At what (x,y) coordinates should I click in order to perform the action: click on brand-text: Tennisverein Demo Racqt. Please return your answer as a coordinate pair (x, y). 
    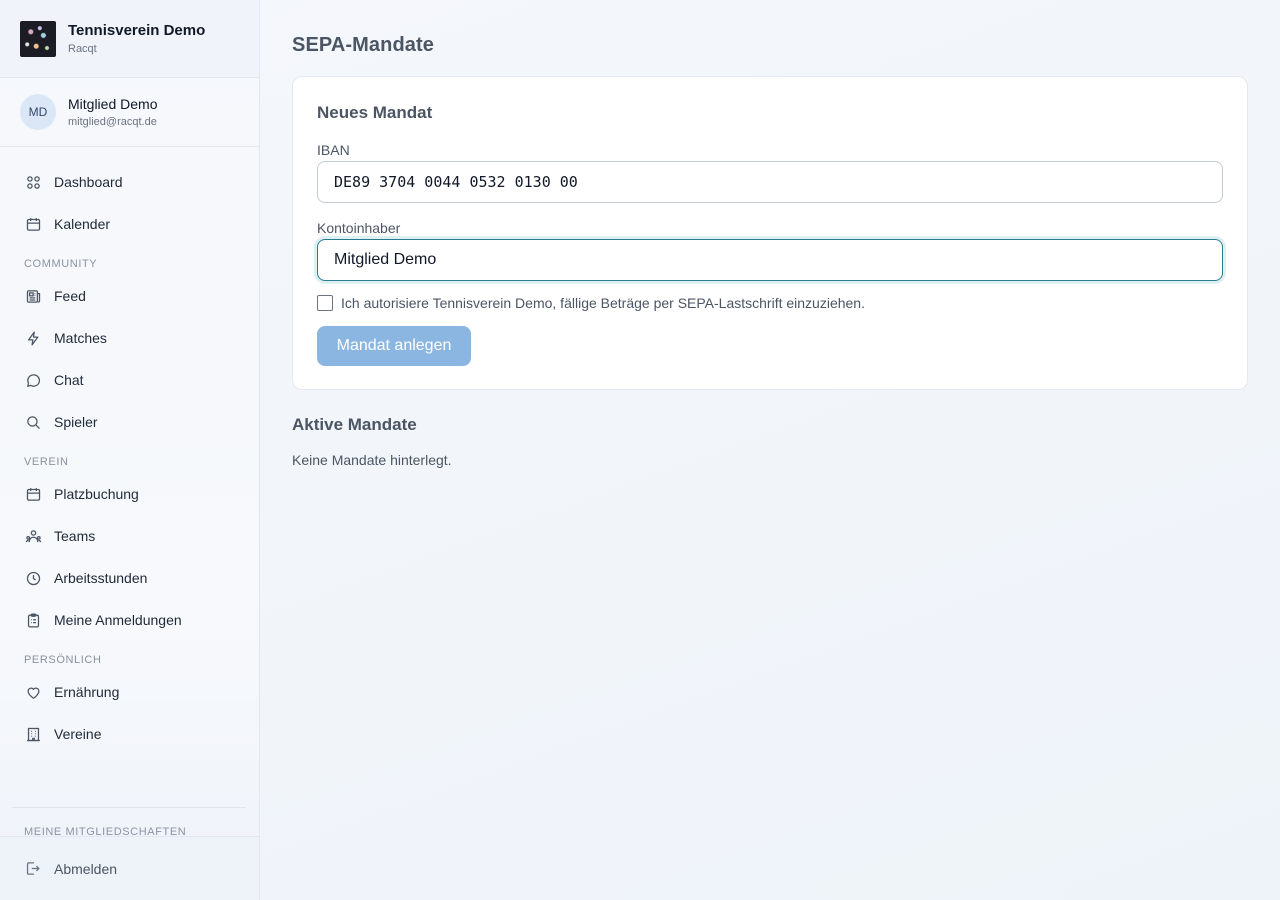
    Looking at the image, I should click on (136, 38).